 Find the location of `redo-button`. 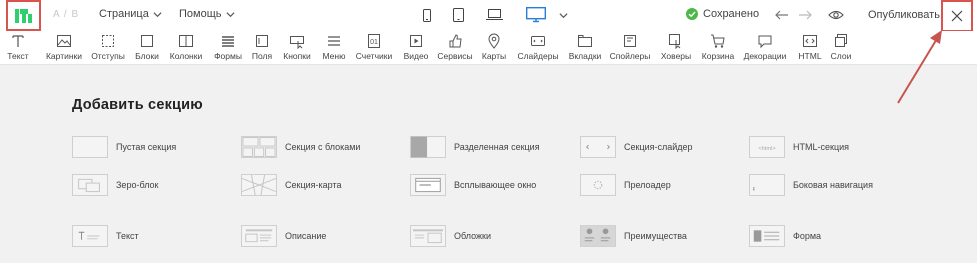

redo-button is located at coordinates (805, 15).